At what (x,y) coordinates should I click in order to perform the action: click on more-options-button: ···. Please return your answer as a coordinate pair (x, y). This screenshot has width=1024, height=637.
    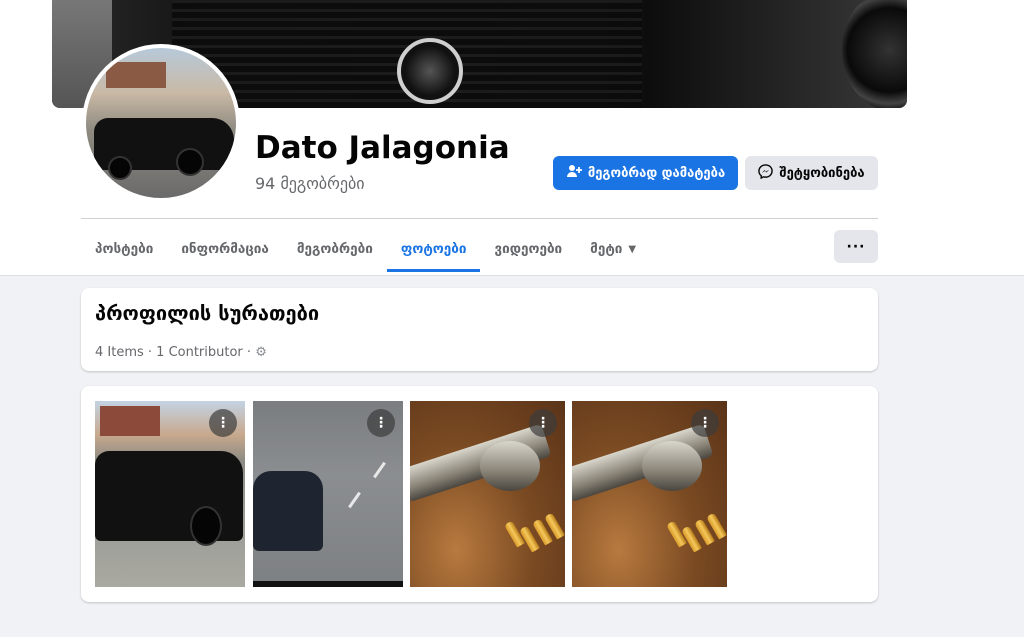
    Looking at the image, I should click on (856, 246).